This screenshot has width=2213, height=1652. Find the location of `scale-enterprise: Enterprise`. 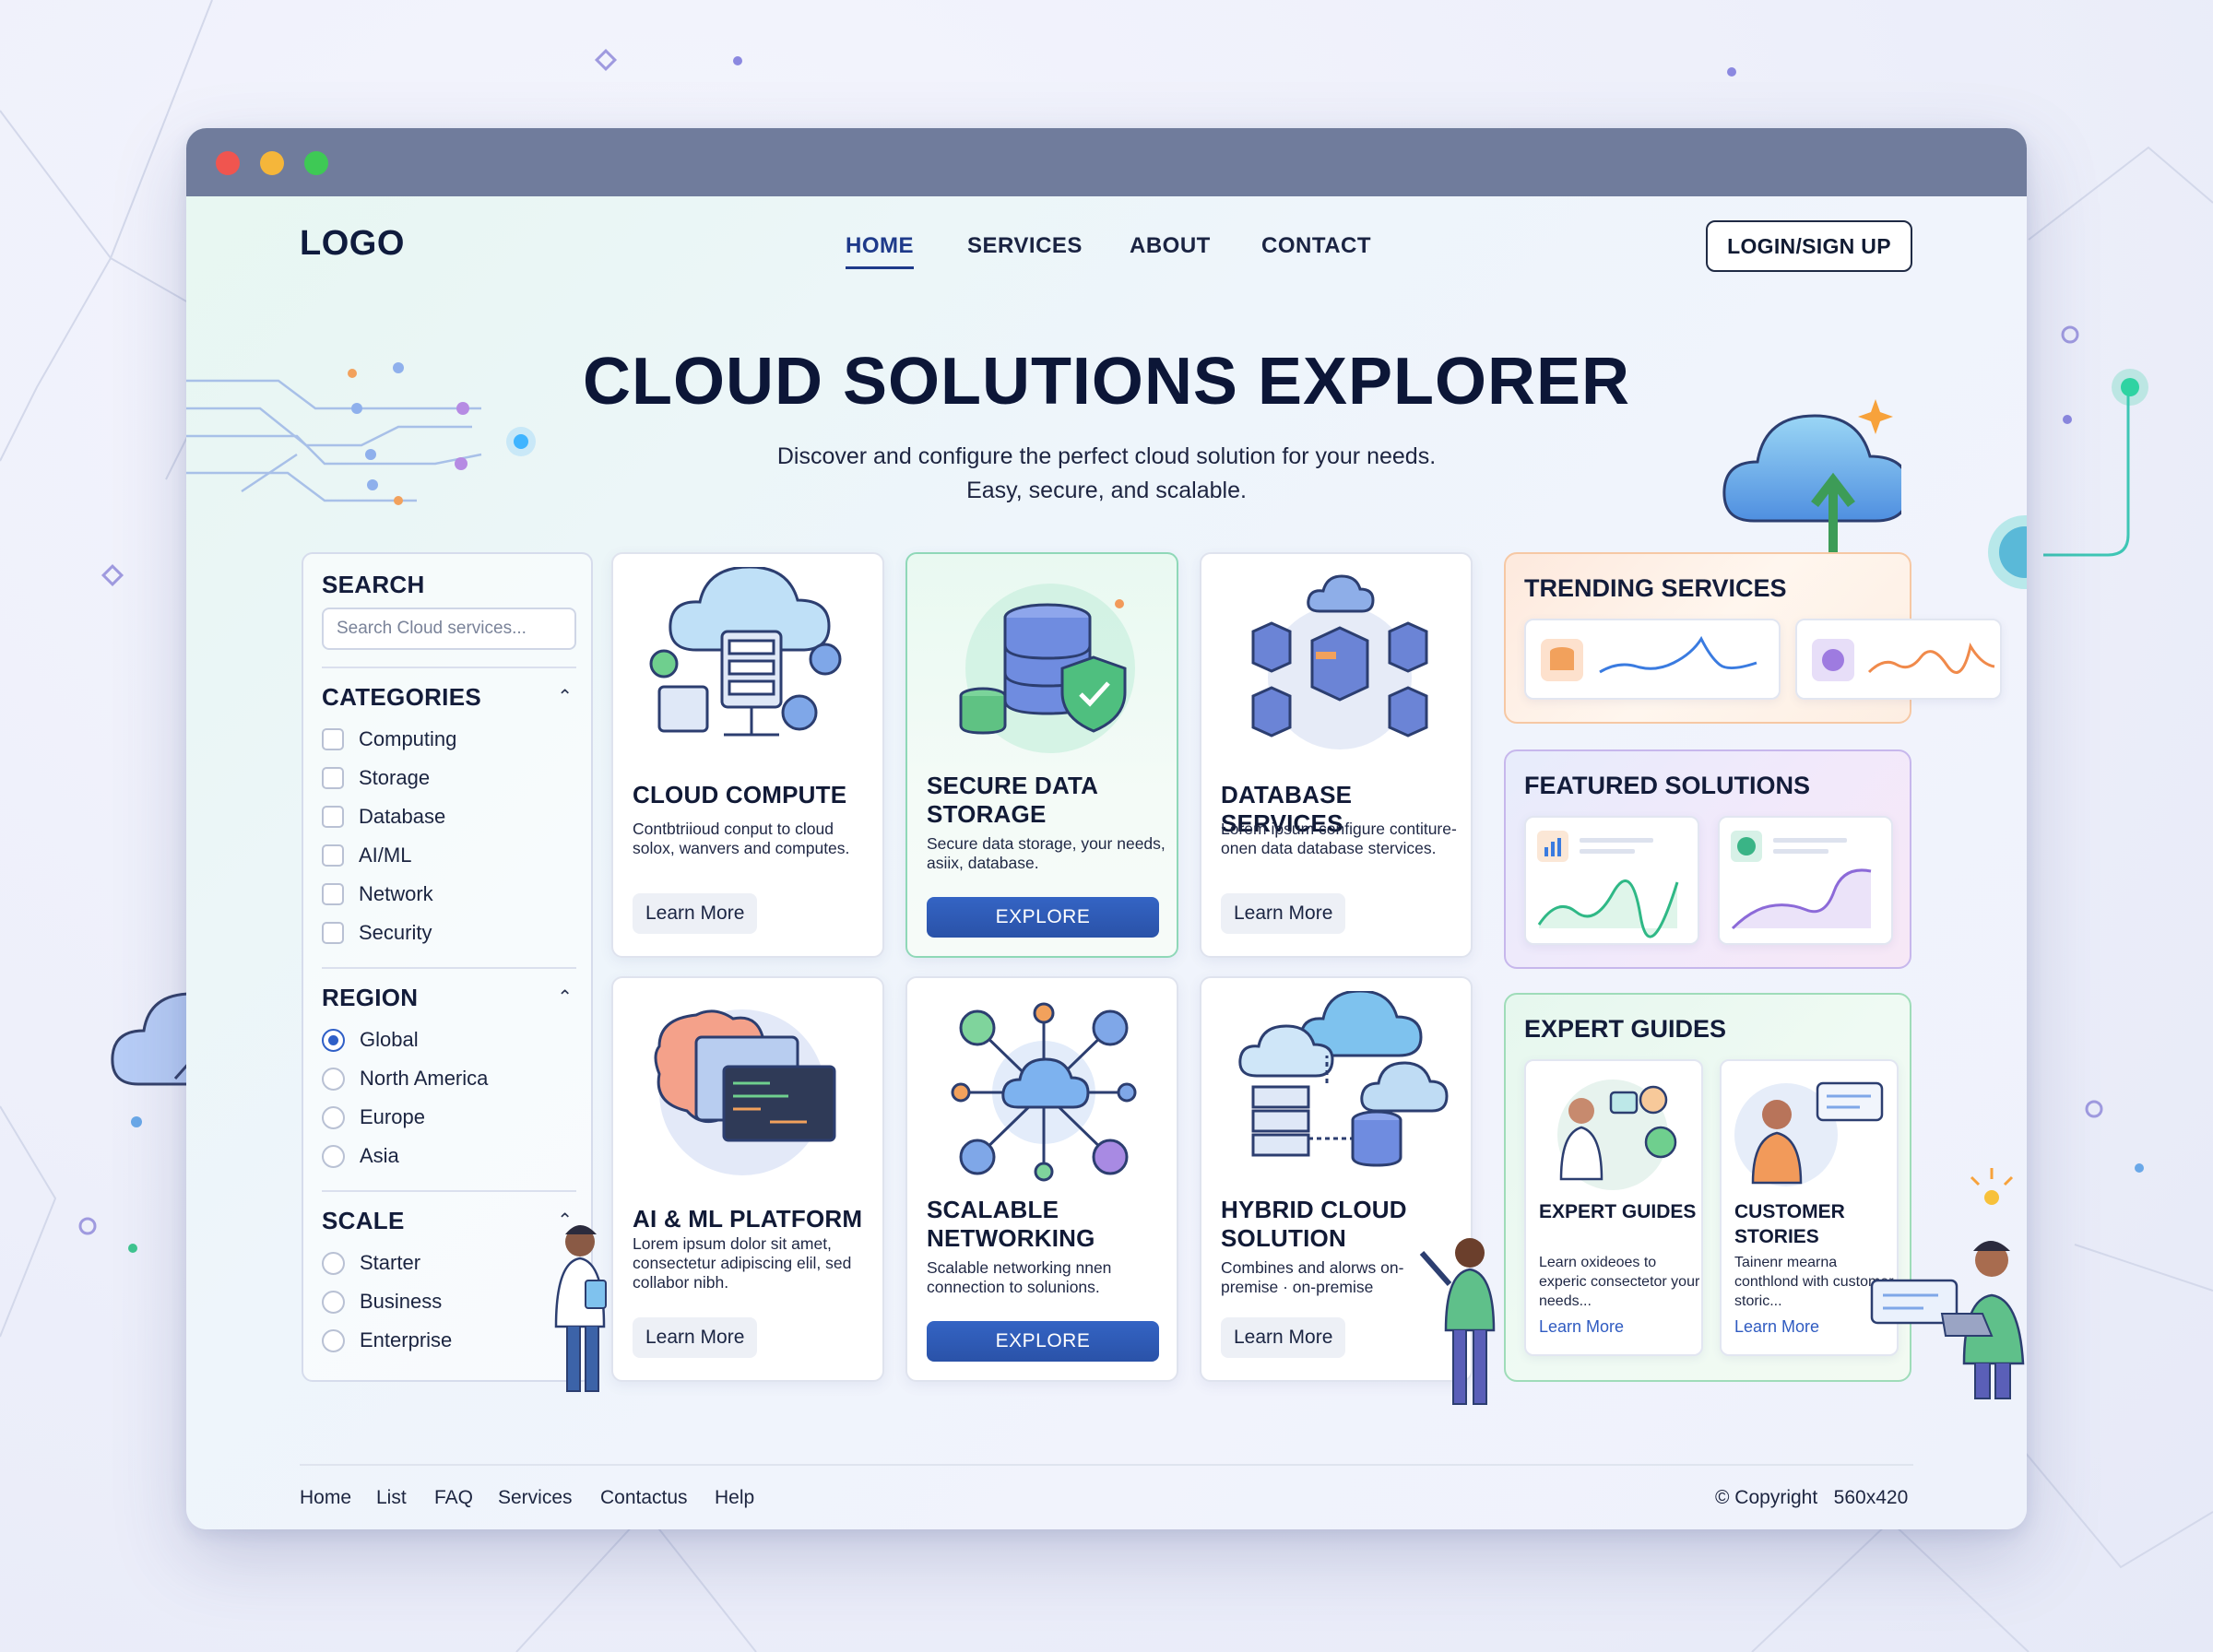

scale-enterprise: Enterprise is located at coordinates (387, 1340).